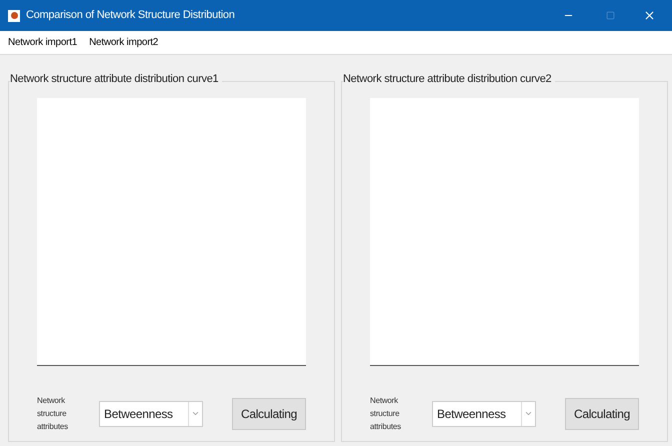 The height and width of the screenshot is (446, 672). Describe the element at coordinates (649, 15) in the screenshot. I see `close-icon` at that location.